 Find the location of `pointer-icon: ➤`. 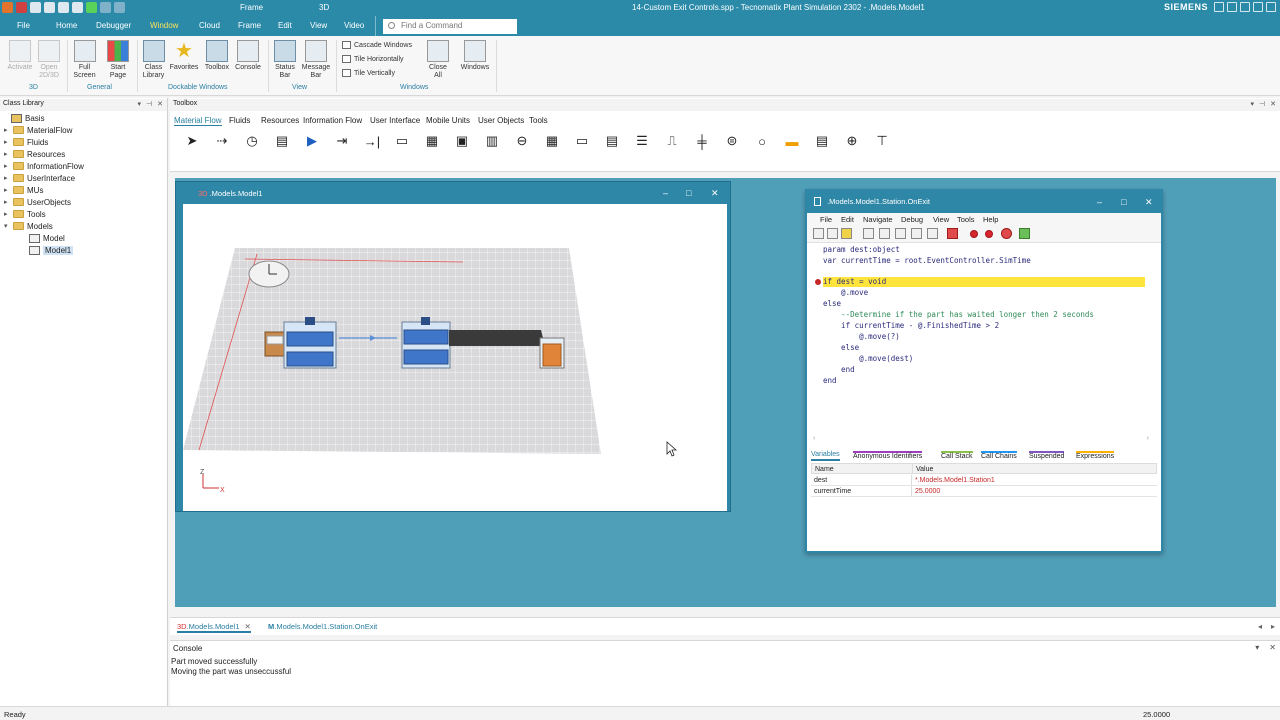

pointer-icon: ➤ is located at coordinates (192, 141).